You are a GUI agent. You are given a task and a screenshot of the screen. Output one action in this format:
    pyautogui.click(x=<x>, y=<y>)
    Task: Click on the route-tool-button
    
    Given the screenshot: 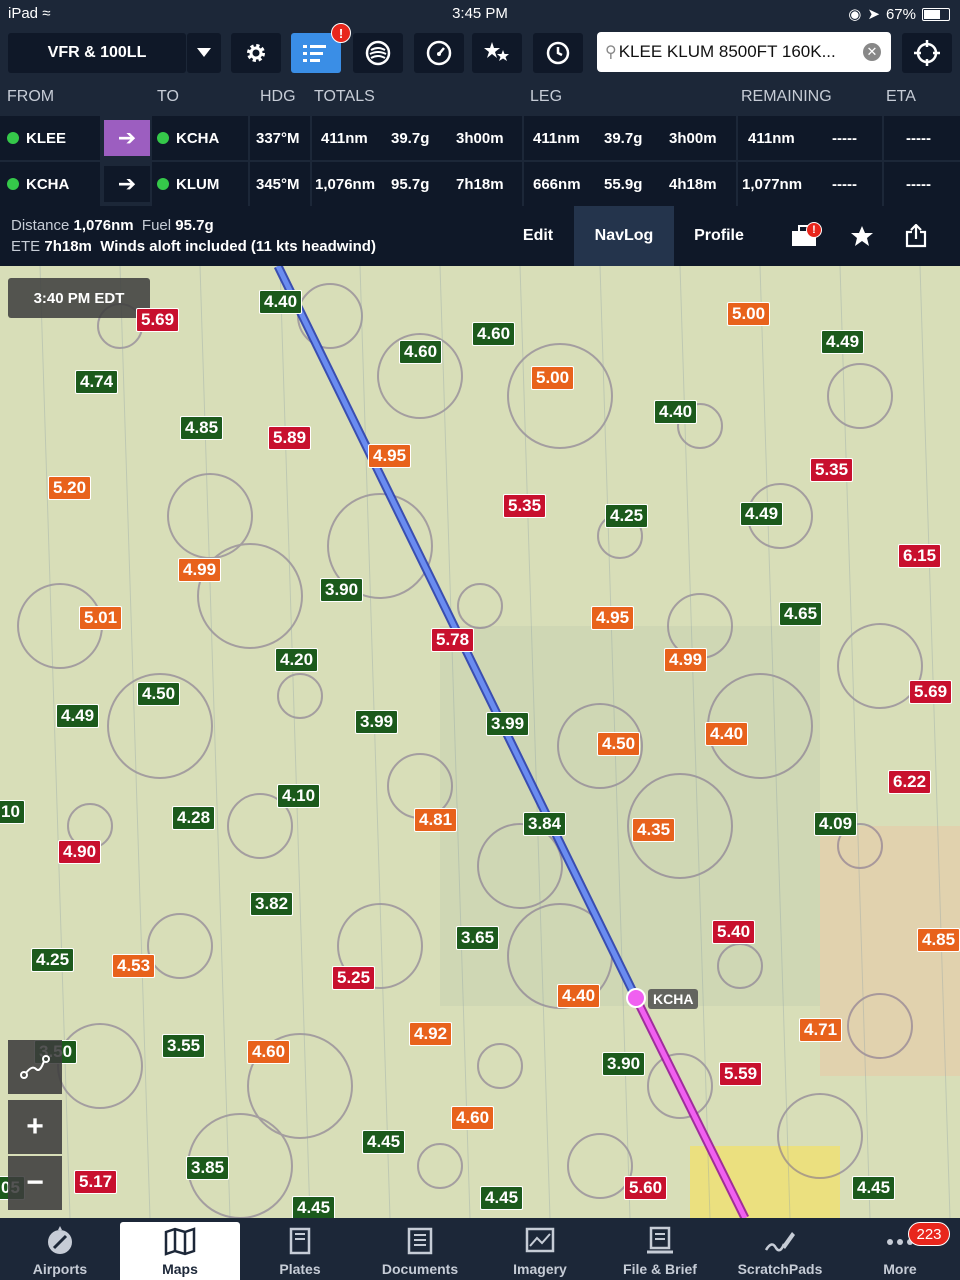 What is the action you would take?
    pyautogui.click(x=35, y=1067)
    